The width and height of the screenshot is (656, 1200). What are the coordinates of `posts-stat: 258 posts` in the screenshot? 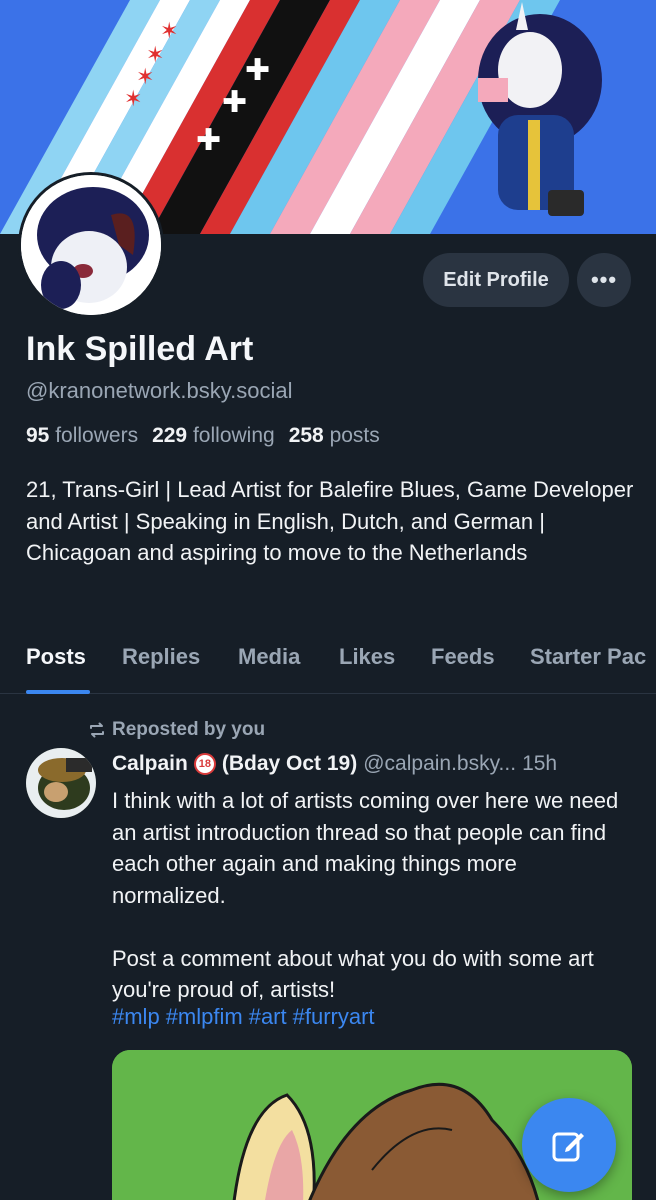 It's located at (334, 436).